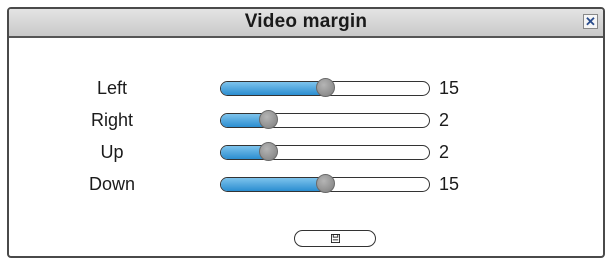 The image size is (610, 261). I want to click on right-margin-slider, so click(325, 119).